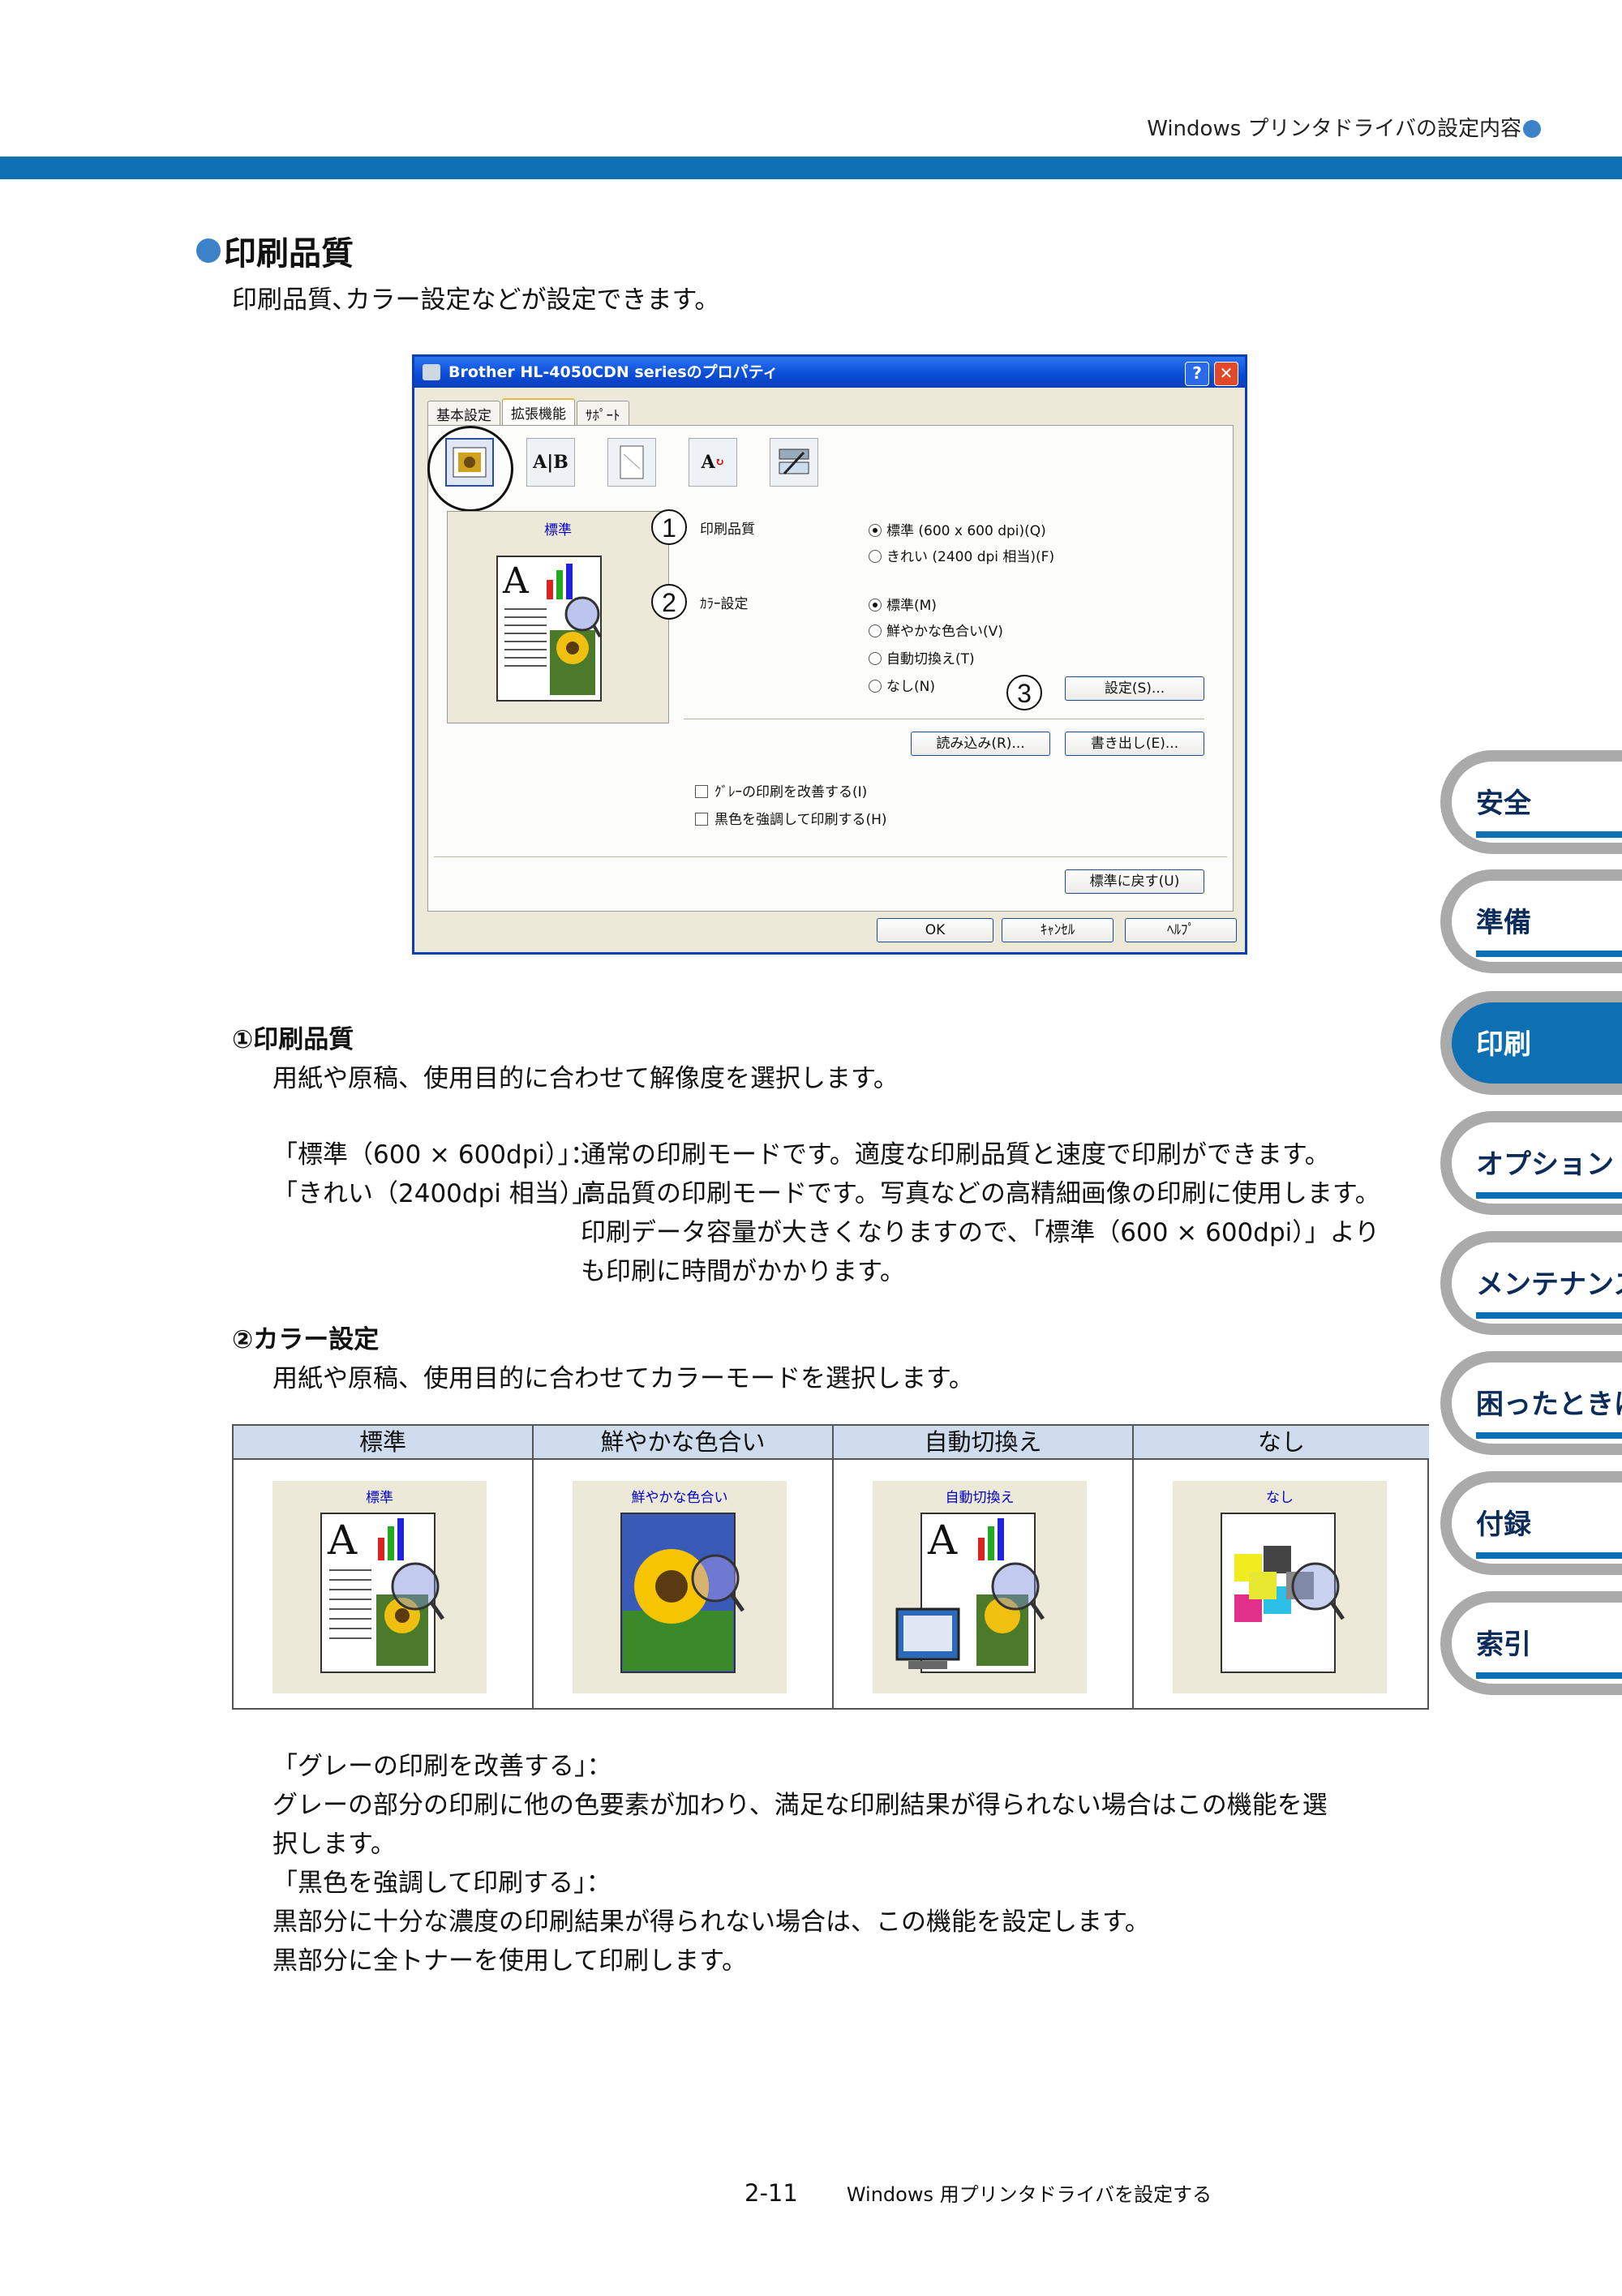 Image resolution: width=1622 pixels, height=2296 pixels. I want to click on color-standard-label: 標準(M), so click(912, 606).